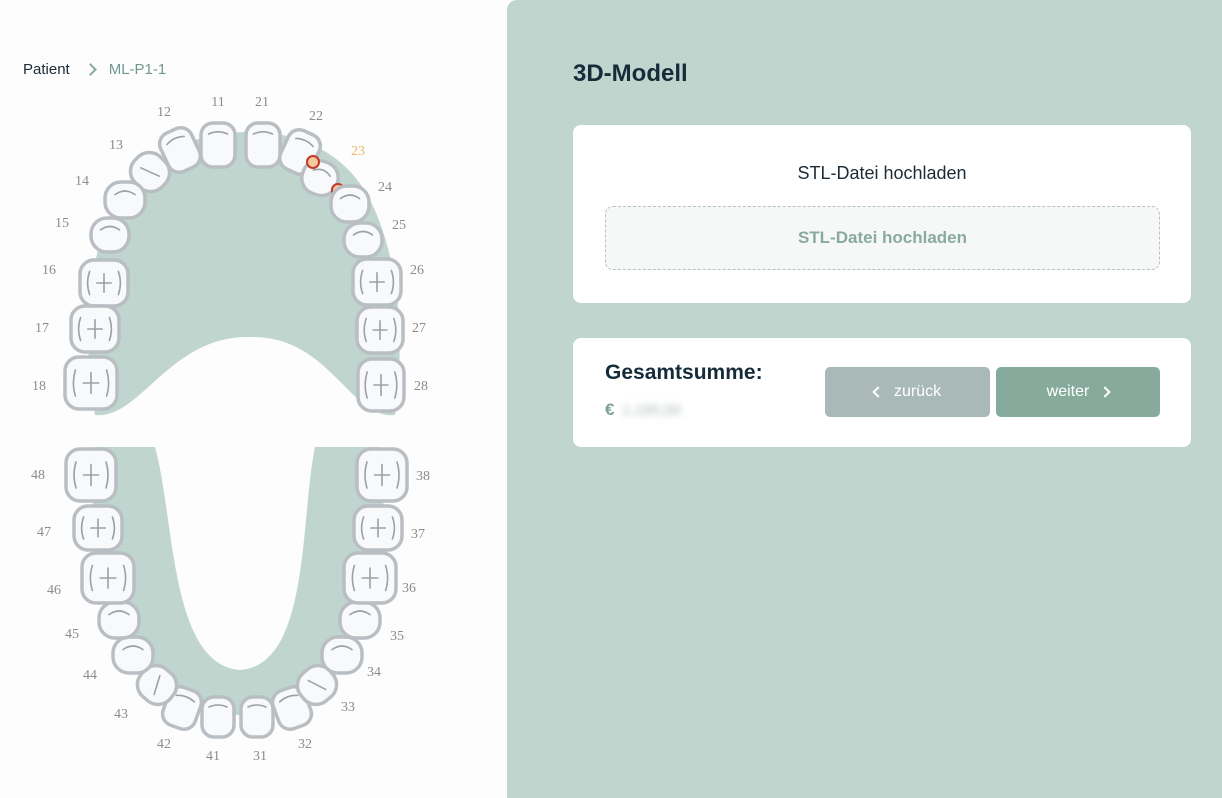  I want to click on tooth-number-label: 11, so click(217, 102).